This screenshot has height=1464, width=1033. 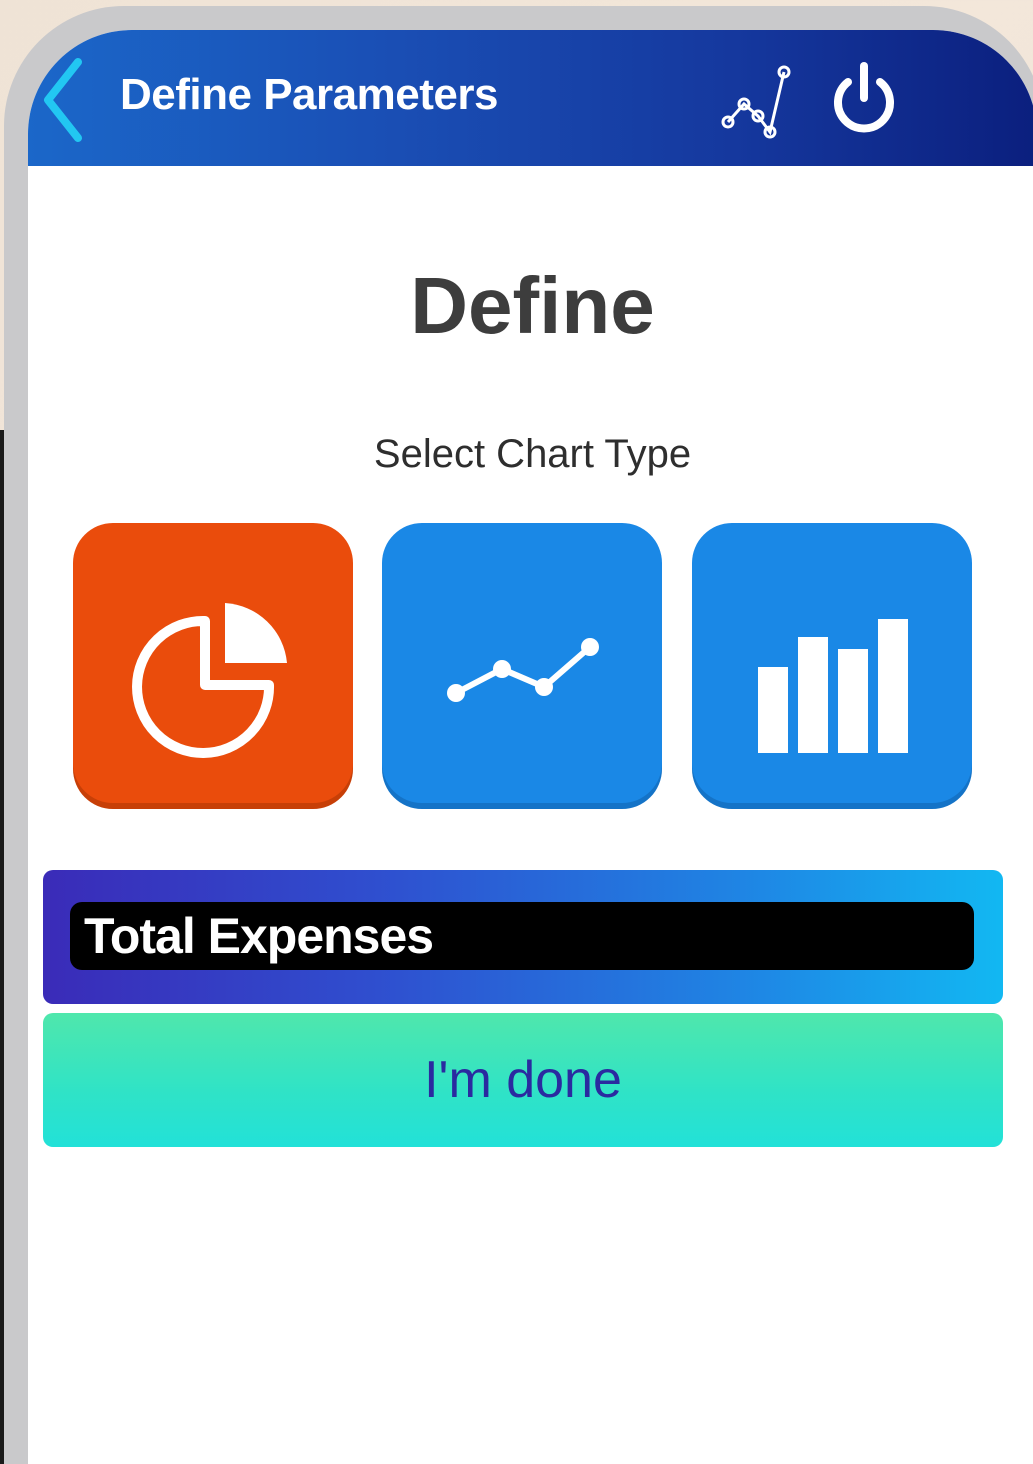 What do you see at coordinates (532, 305) in the screenshot?
I see `page-heading: Define` at bounding box center [532, 305].